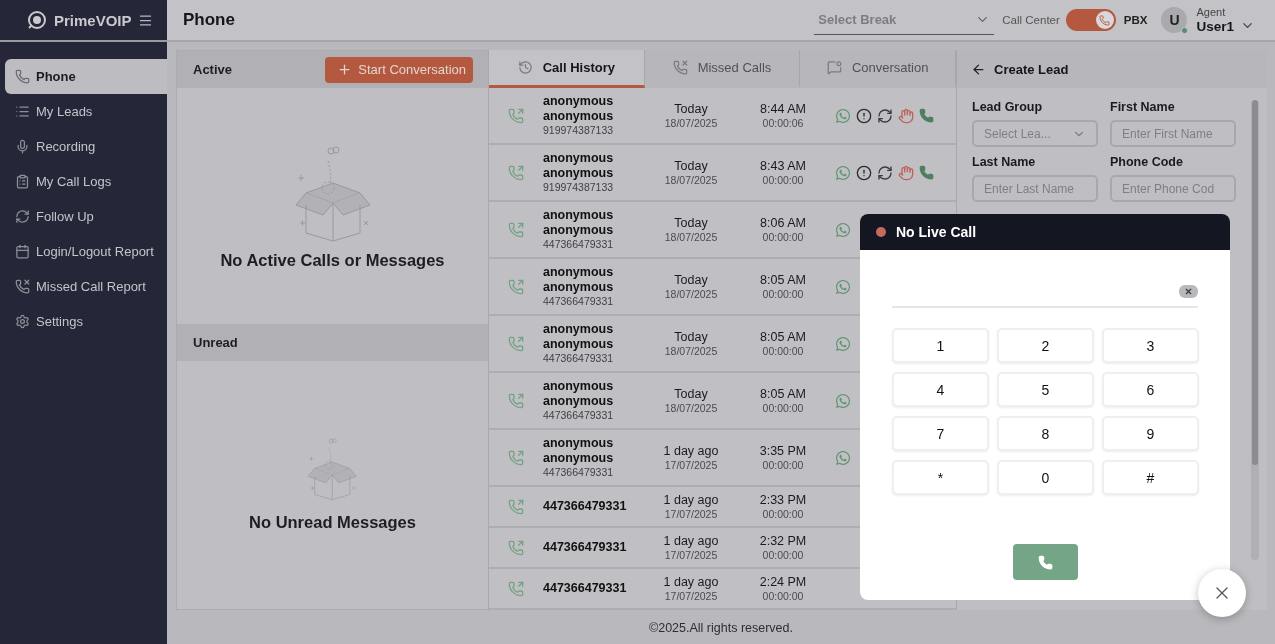  I want to click on call-row: anonymous anonymous 919974387133 Today 18/07/2025 8:44 AM 00:00:06, so click(722, 116).